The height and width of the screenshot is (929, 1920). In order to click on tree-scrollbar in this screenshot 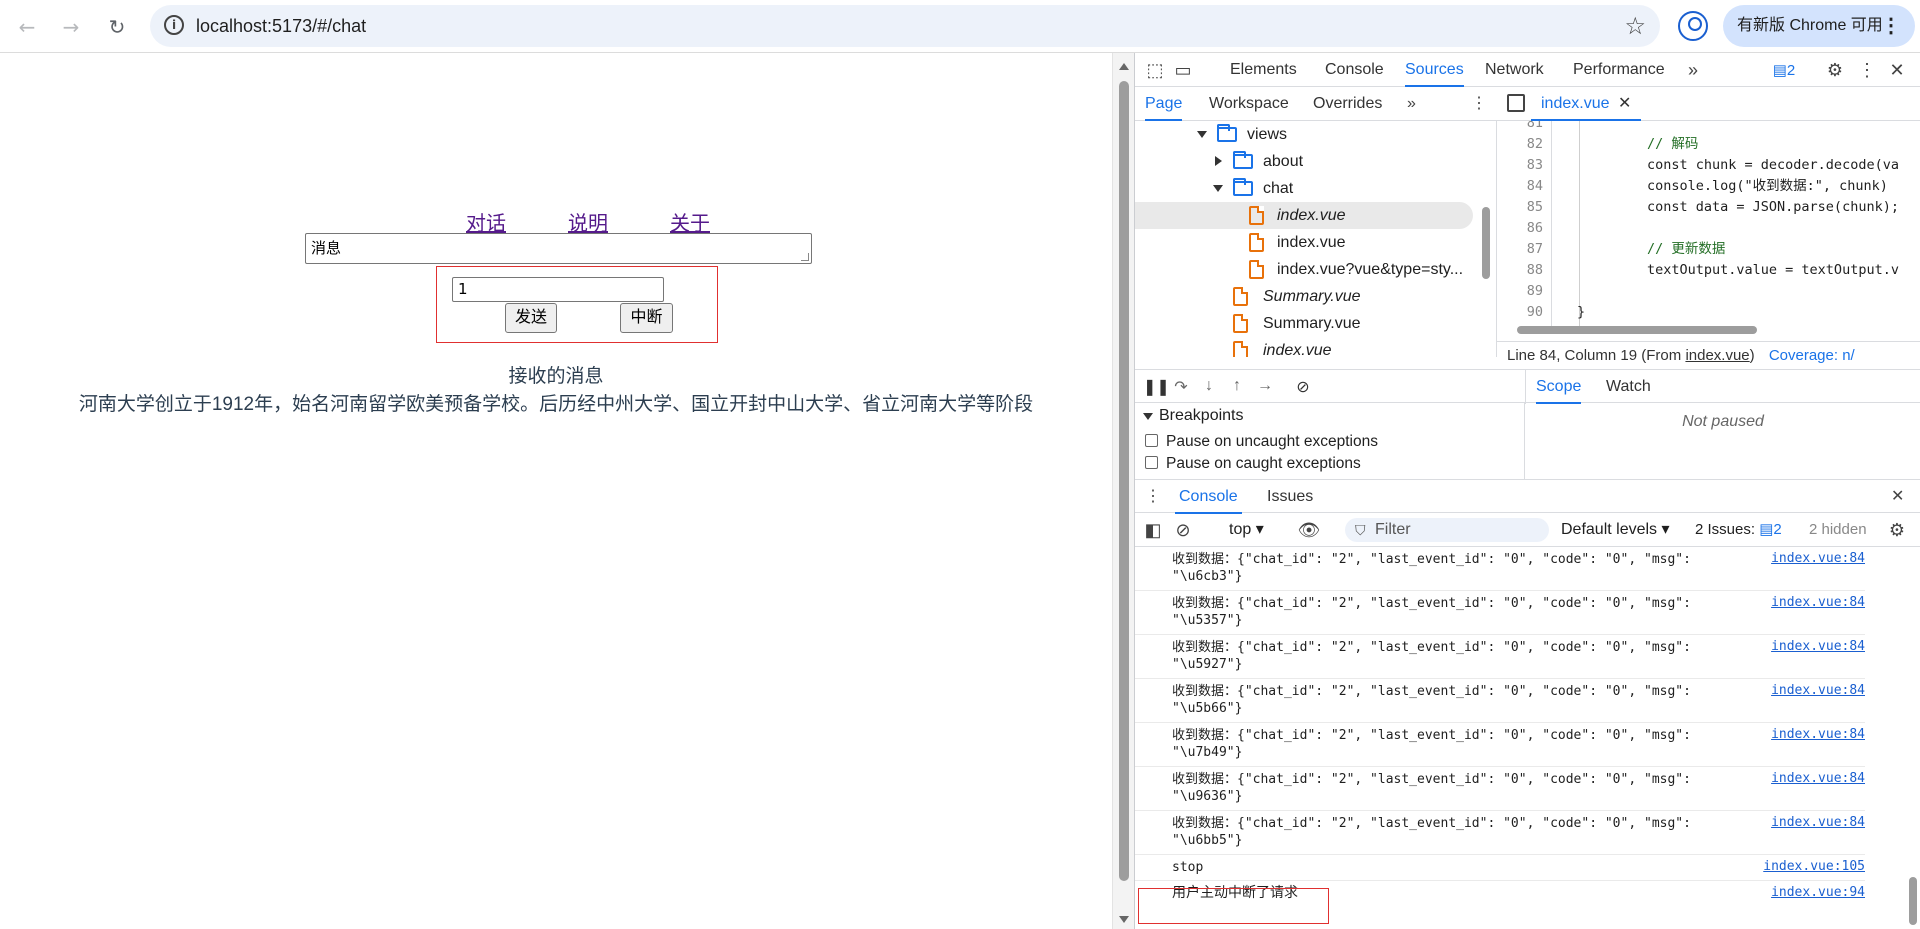, I will do `click(1486, 239)`.